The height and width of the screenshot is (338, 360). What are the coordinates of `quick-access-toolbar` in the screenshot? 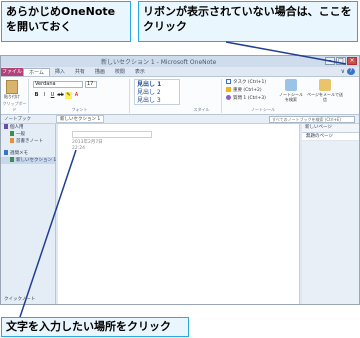 It's located at (19, 65).